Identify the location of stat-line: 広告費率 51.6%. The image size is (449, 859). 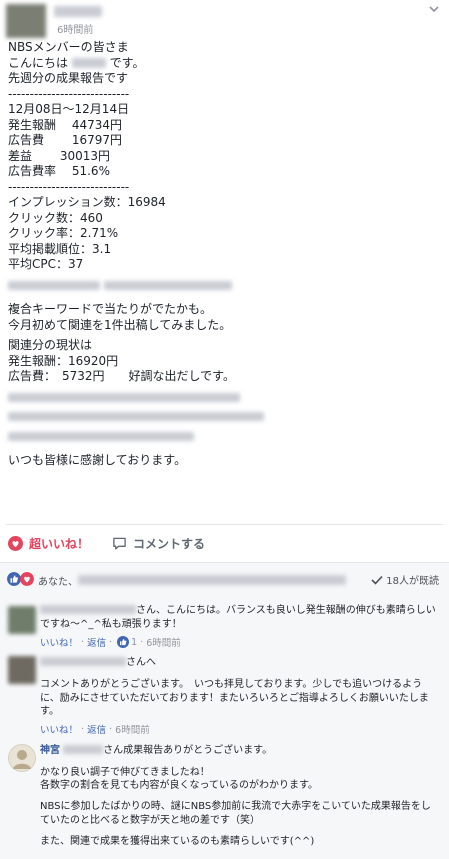
(59, 171).